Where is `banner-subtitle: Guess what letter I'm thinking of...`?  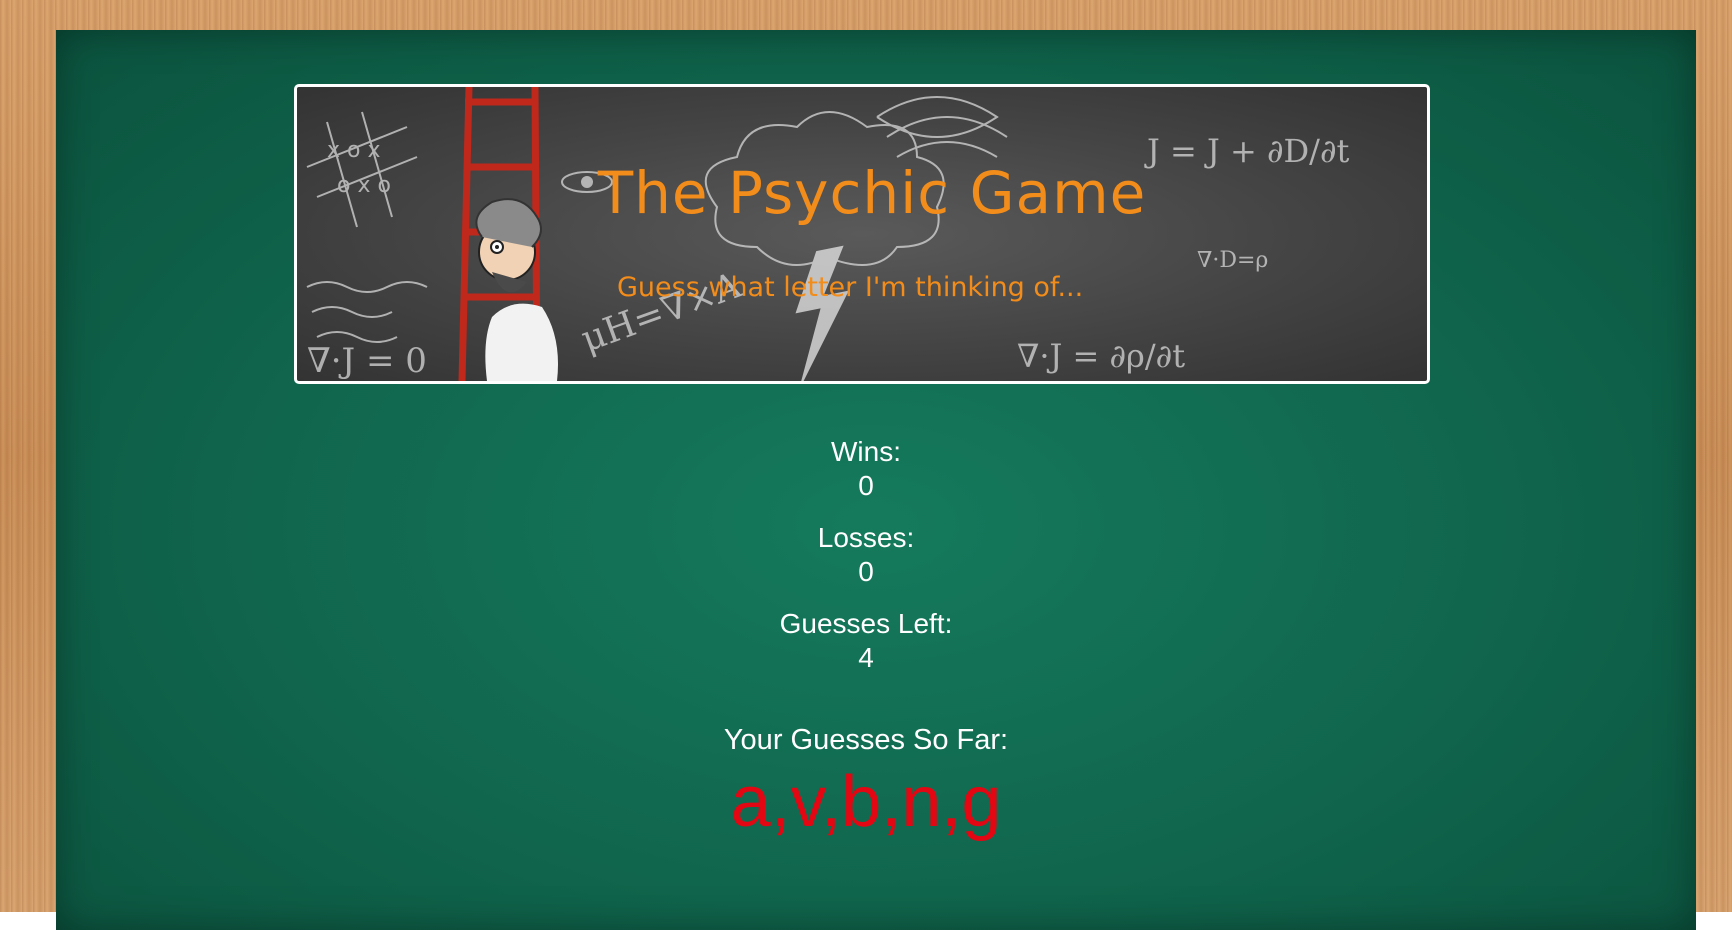 banner-subtitle: Guess what letter I'm thinking of... is located at coordinates (850, 287).